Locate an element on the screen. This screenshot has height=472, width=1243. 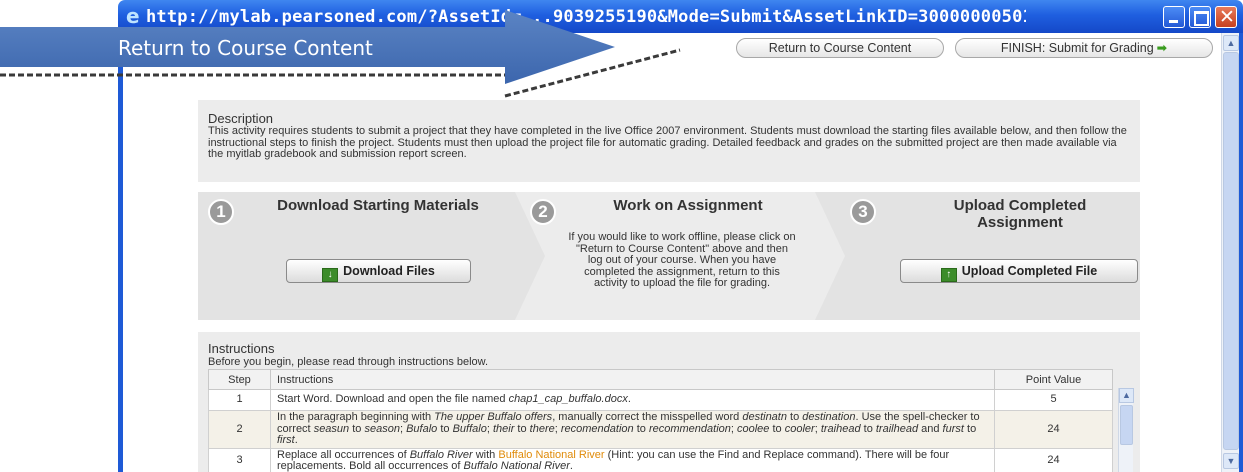
minimize-button is located at coordinates (1174, 17).